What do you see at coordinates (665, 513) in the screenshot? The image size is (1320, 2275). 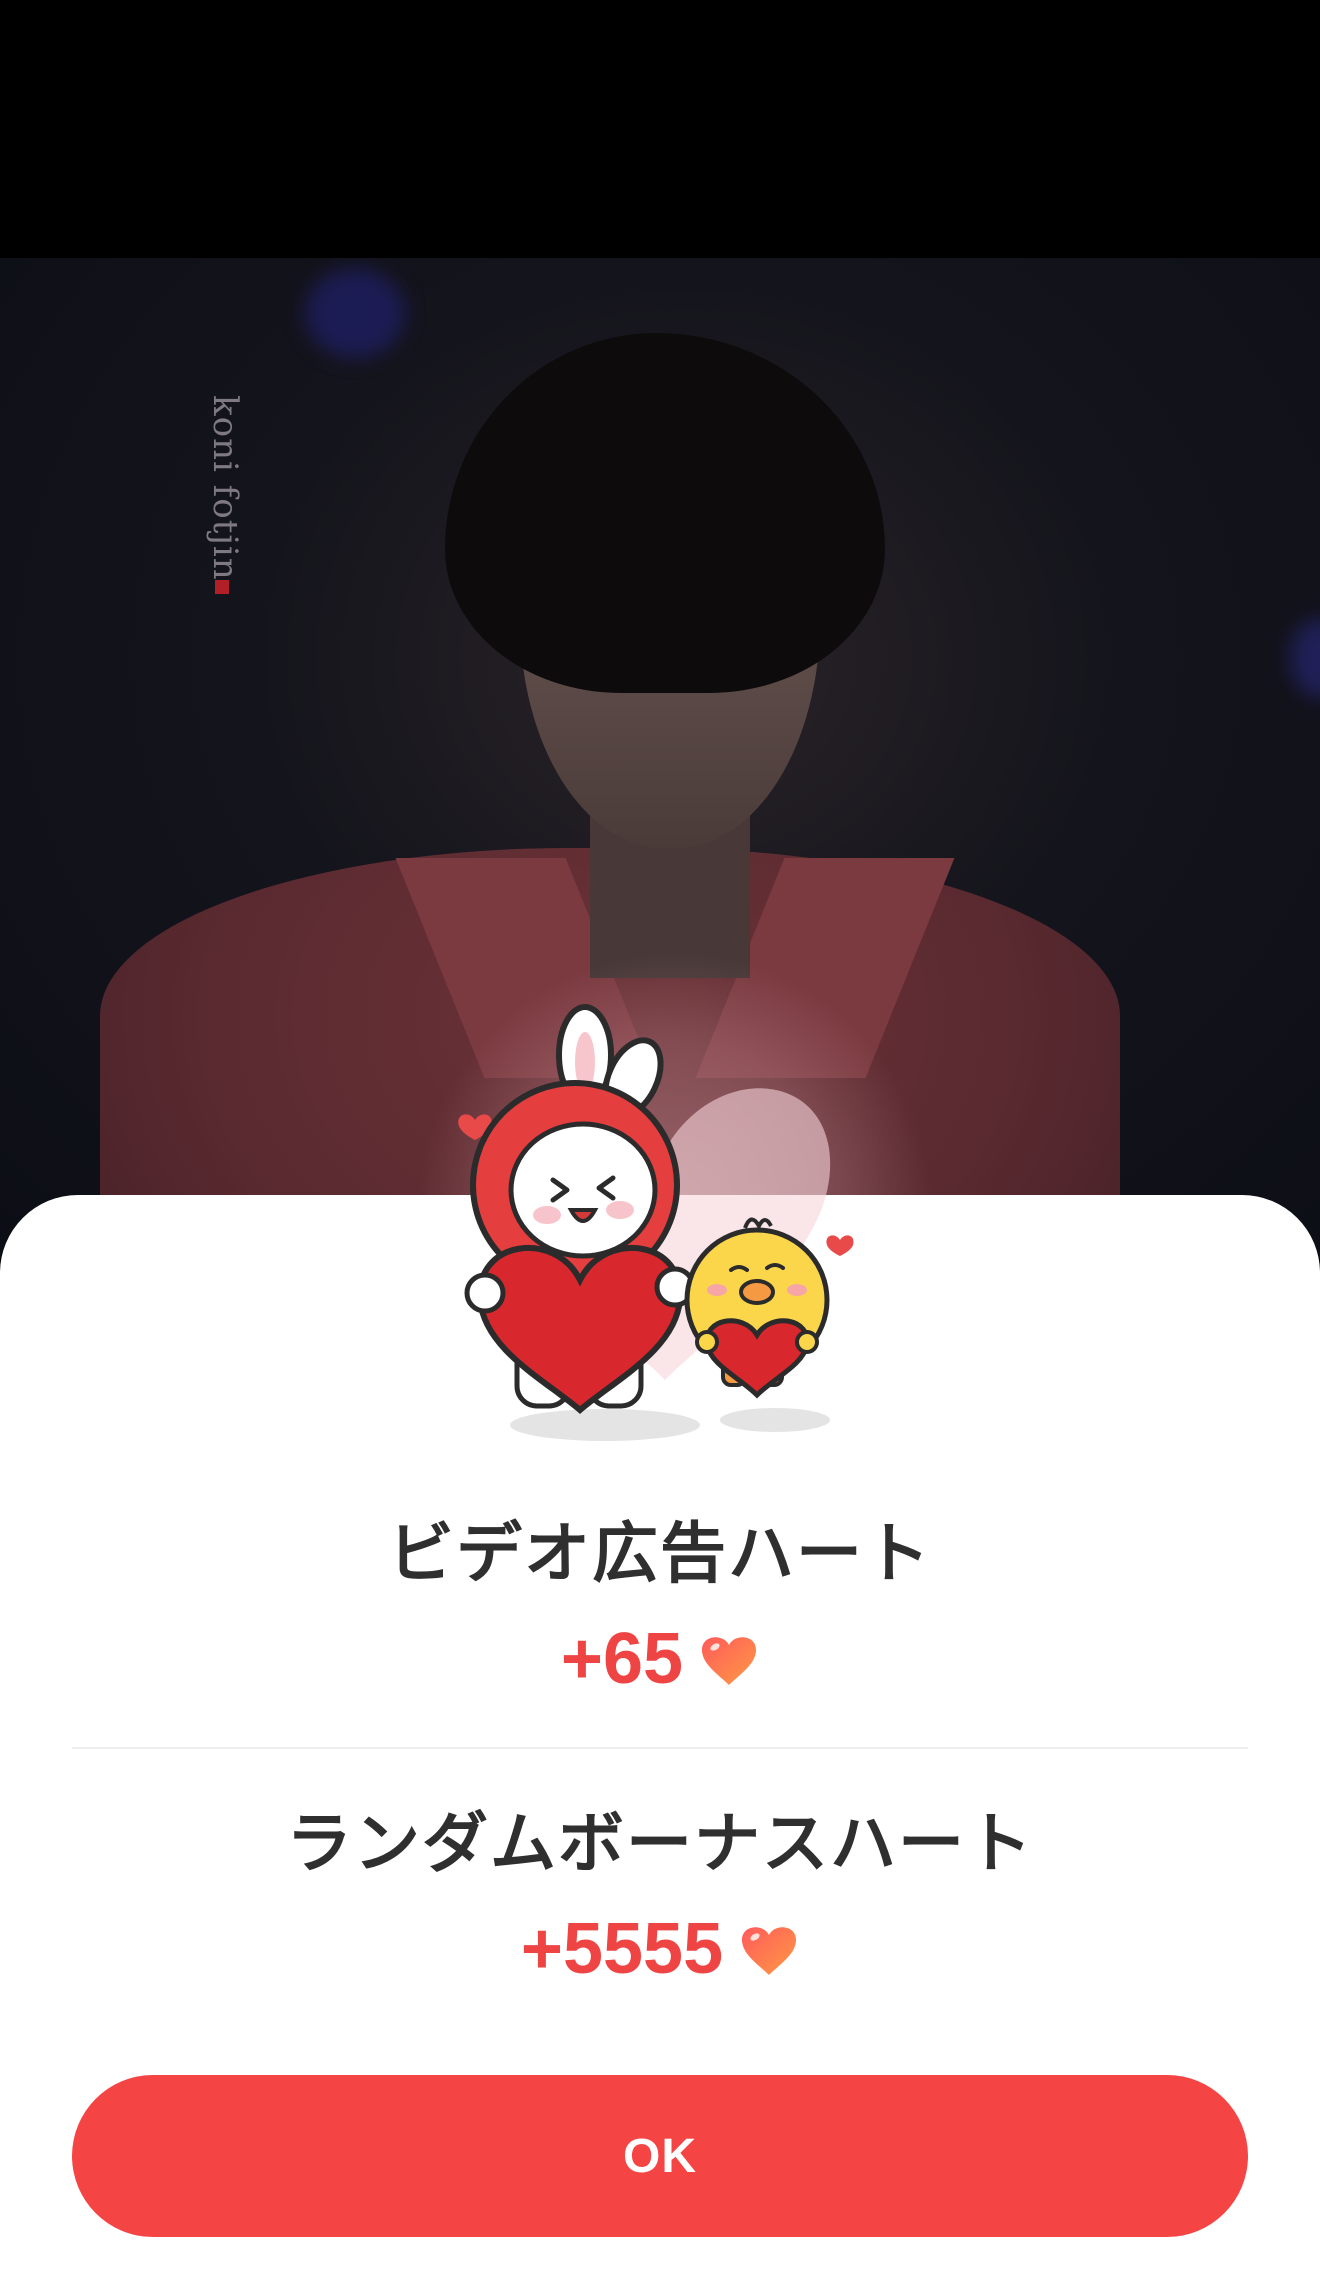 I see `person-hair` at bounding box center [665, 513].